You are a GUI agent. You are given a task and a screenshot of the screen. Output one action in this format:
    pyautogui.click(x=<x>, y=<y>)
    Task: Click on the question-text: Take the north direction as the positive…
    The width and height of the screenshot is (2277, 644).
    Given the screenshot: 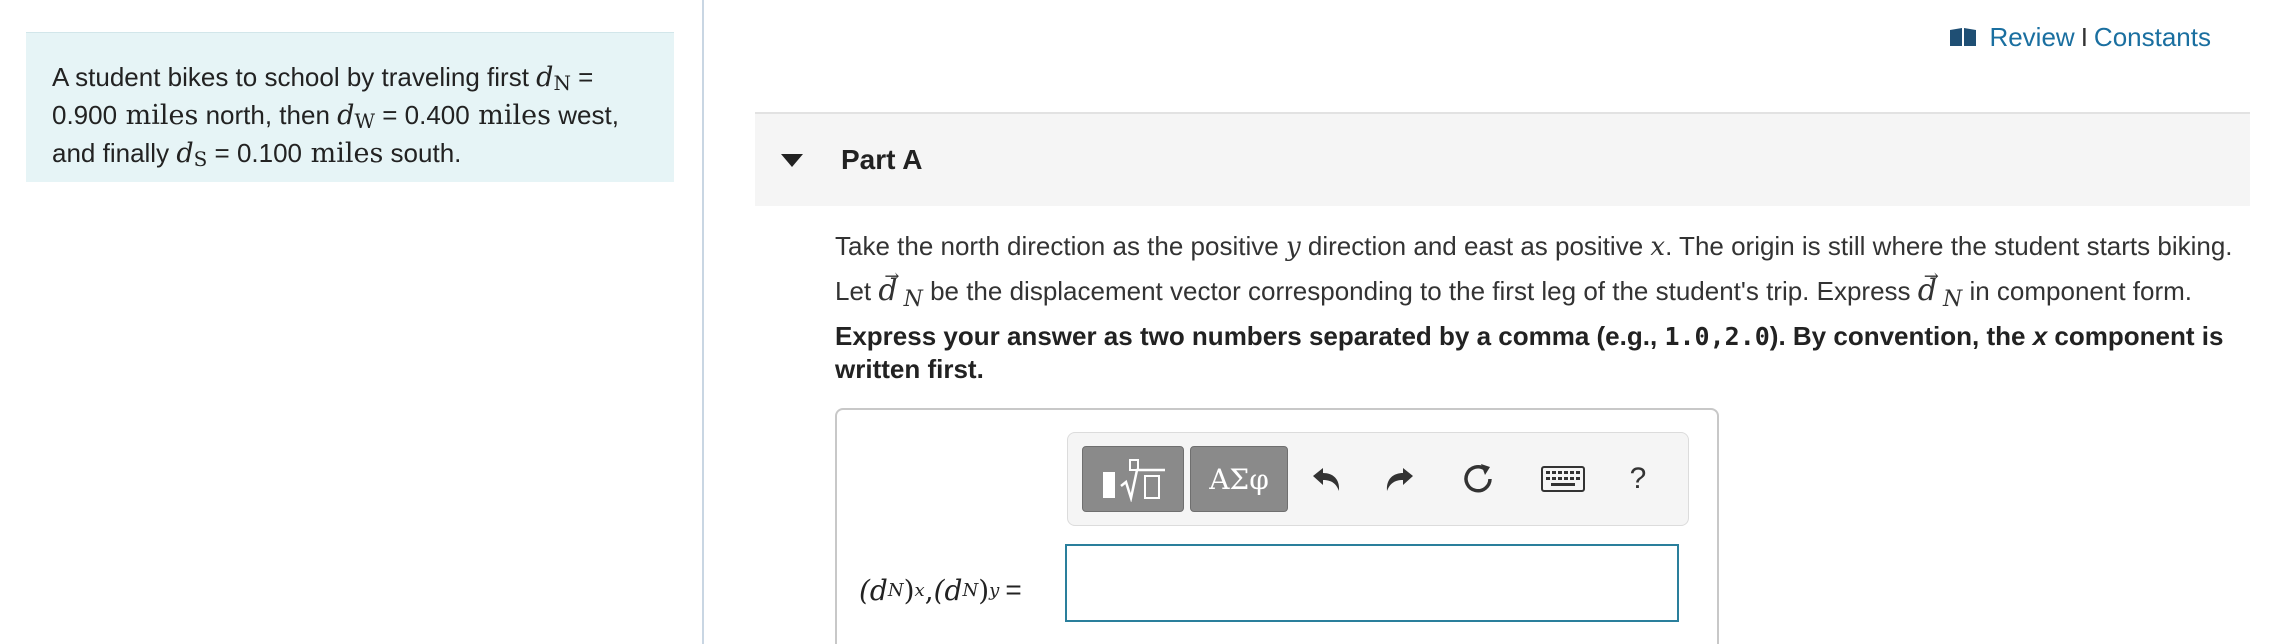 What is the action you would take?
    pyautogui.click(x=1535, y=273)
    